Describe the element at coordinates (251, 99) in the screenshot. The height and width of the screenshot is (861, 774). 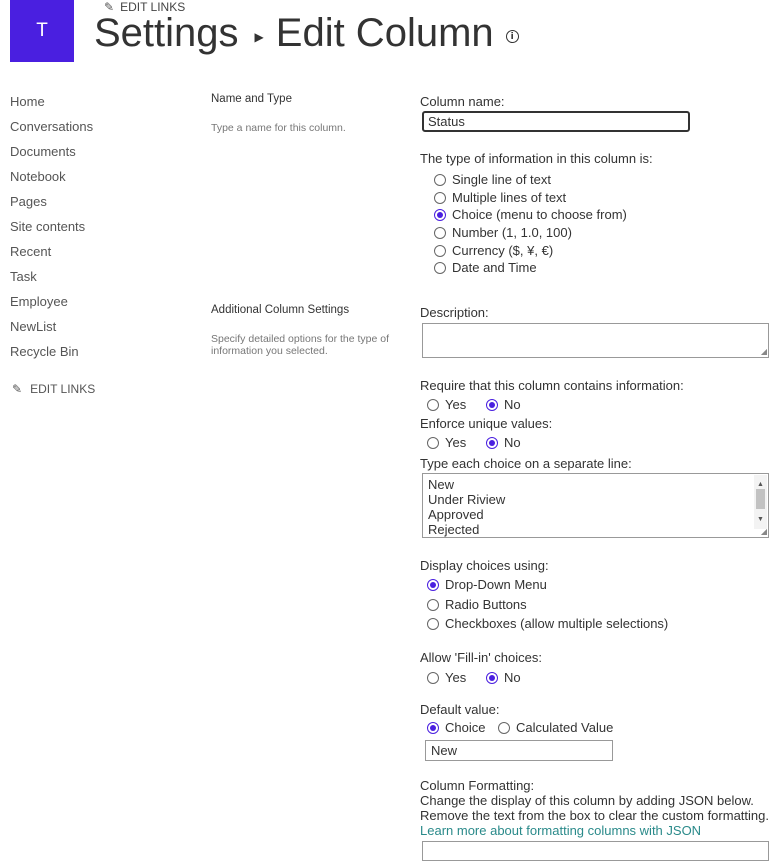
I see `section-title-name-type: Name and Type` at that location.